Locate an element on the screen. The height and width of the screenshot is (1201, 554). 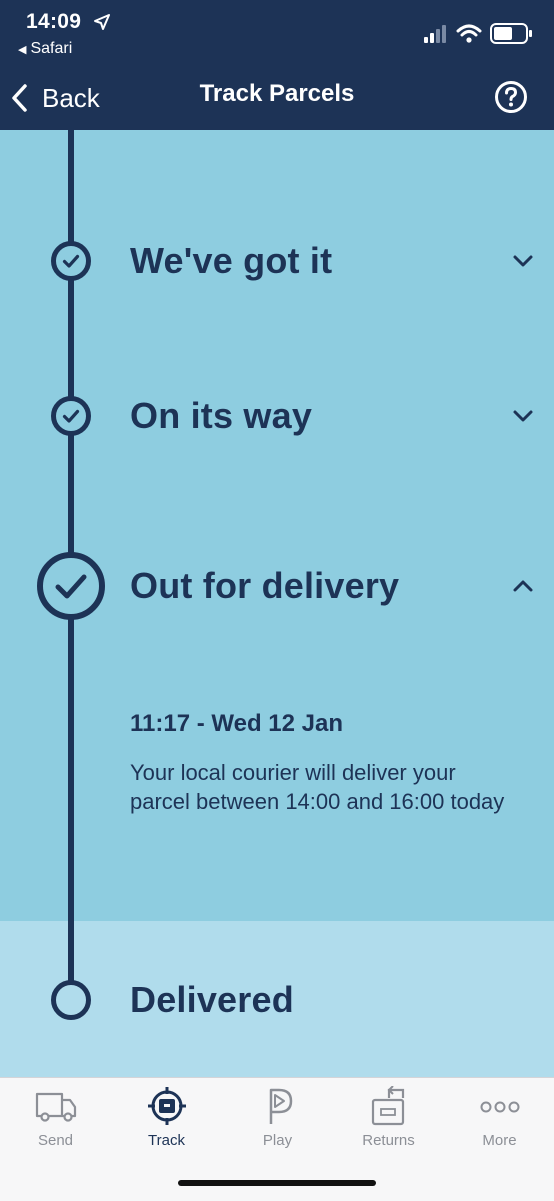
event-timestamp: 11:17 - Wed 12 Jan is located at coordinates (236, 723).